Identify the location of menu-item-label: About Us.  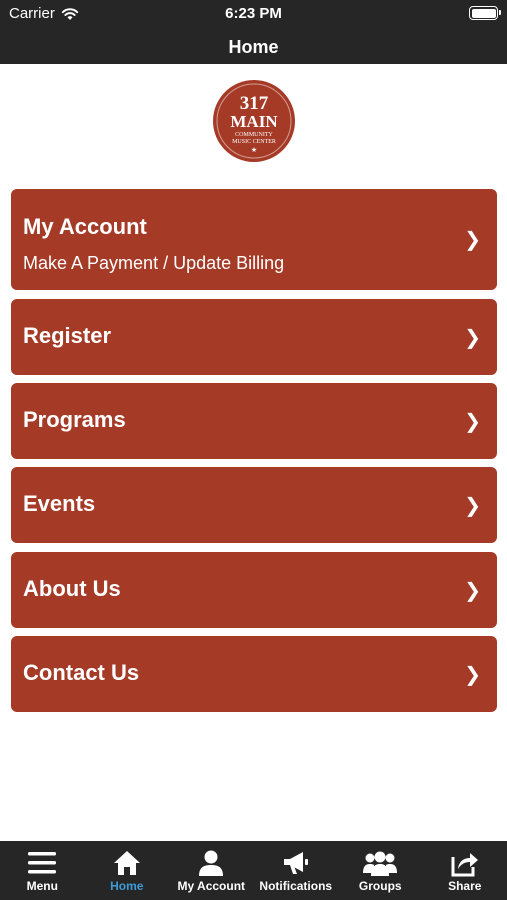
(72, 588).